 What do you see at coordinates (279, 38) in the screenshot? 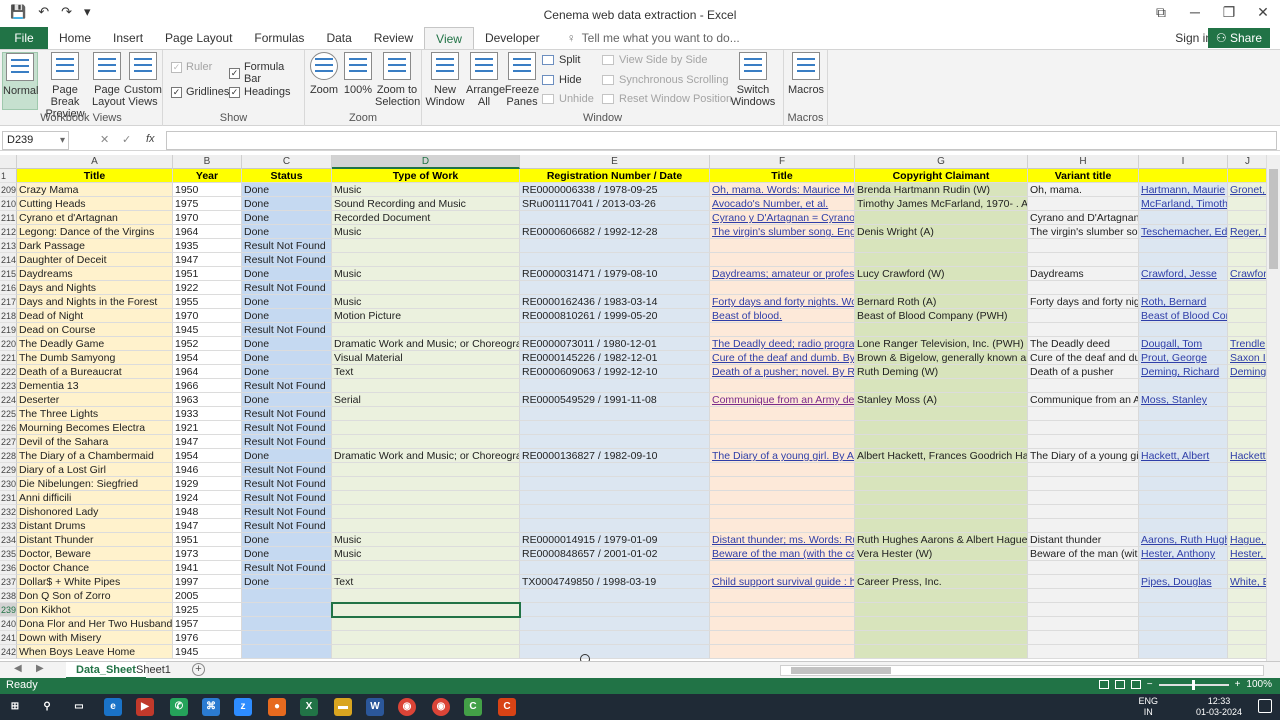
I see `tab-formulas: Formulas` at bounding box center [279, 38].